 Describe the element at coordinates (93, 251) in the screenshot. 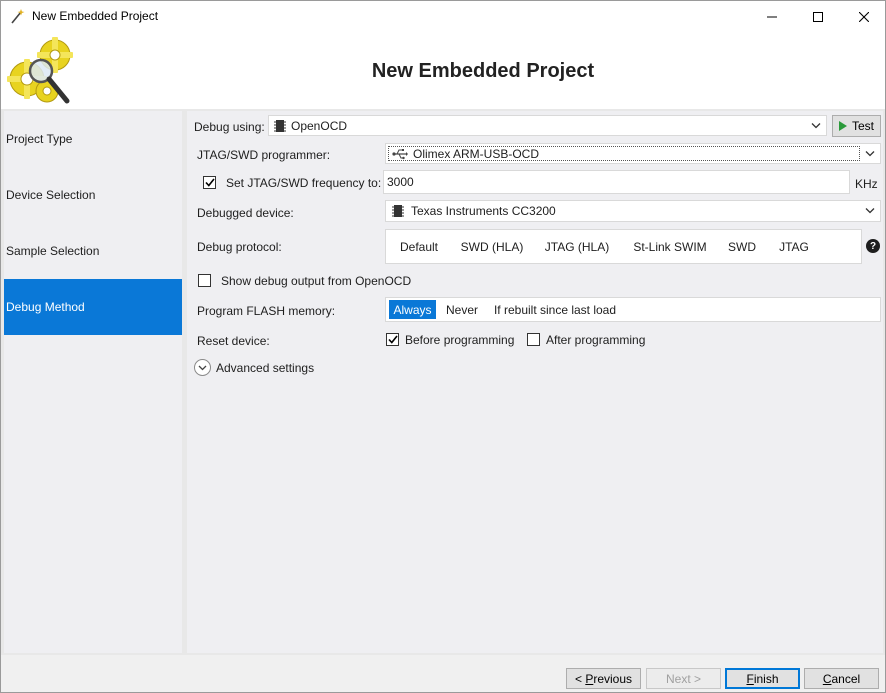

I see `sidebar-item-sample-selection: Sample Selection` at that location.